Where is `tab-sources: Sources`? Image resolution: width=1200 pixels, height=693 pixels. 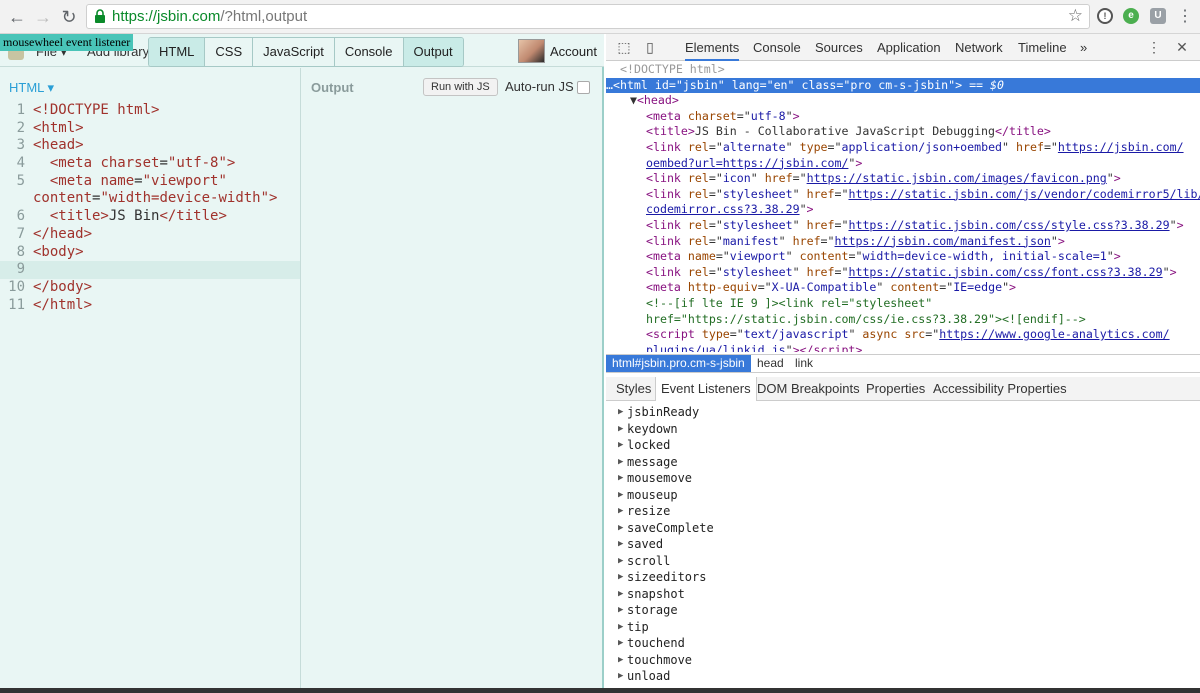 tab-sources: Sources is located at coordinates (839, 47).